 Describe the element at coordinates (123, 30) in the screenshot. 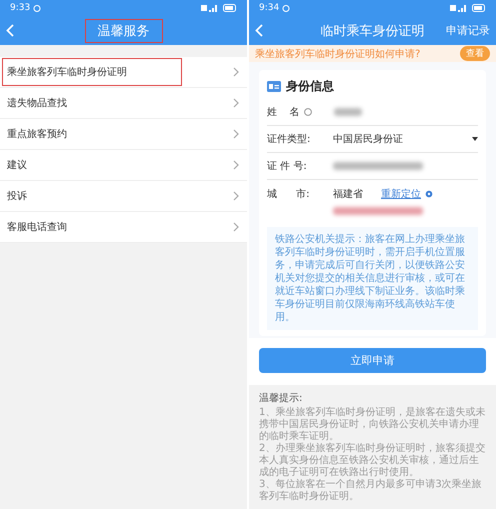

I see `page-title: 温馨服务` at that location.